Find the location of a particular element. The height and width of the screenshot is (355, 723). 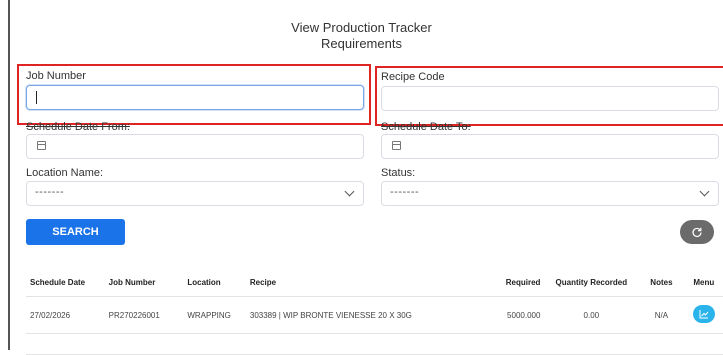

column-header: Schedule Date is located at coordinates (65, 282).